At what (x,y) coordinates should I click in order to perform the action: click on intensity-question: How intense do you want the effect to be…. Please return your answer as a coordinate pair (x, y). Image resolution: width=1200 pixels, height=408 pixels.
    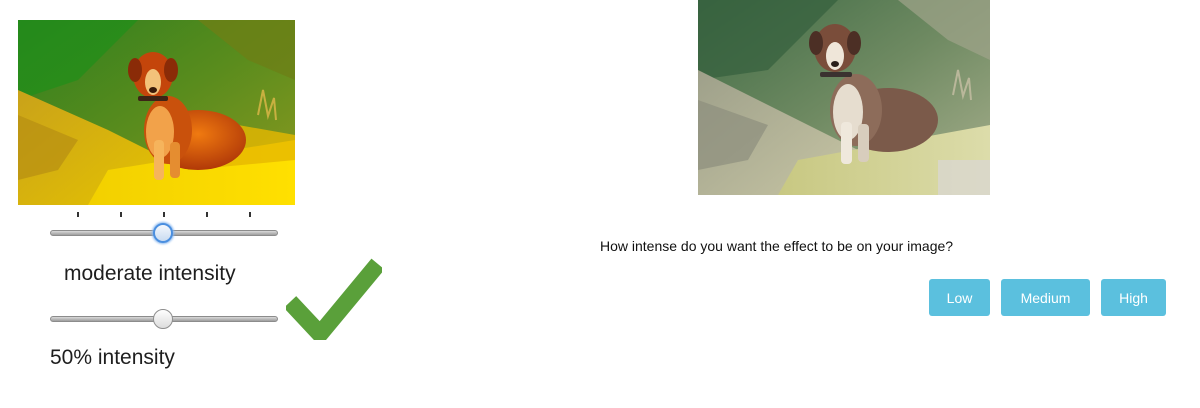
    Looking at the image, I should click on (777, 246).